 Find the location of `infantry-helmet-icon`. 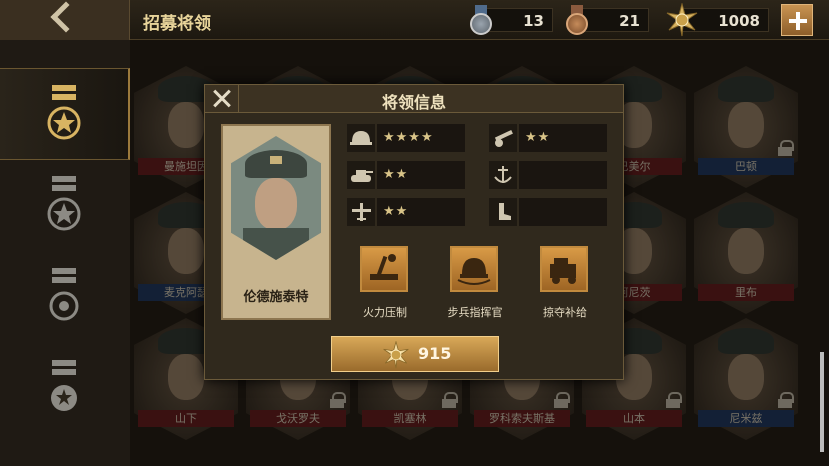

infantry-helmet-icon is located at coordinates (361, 138).